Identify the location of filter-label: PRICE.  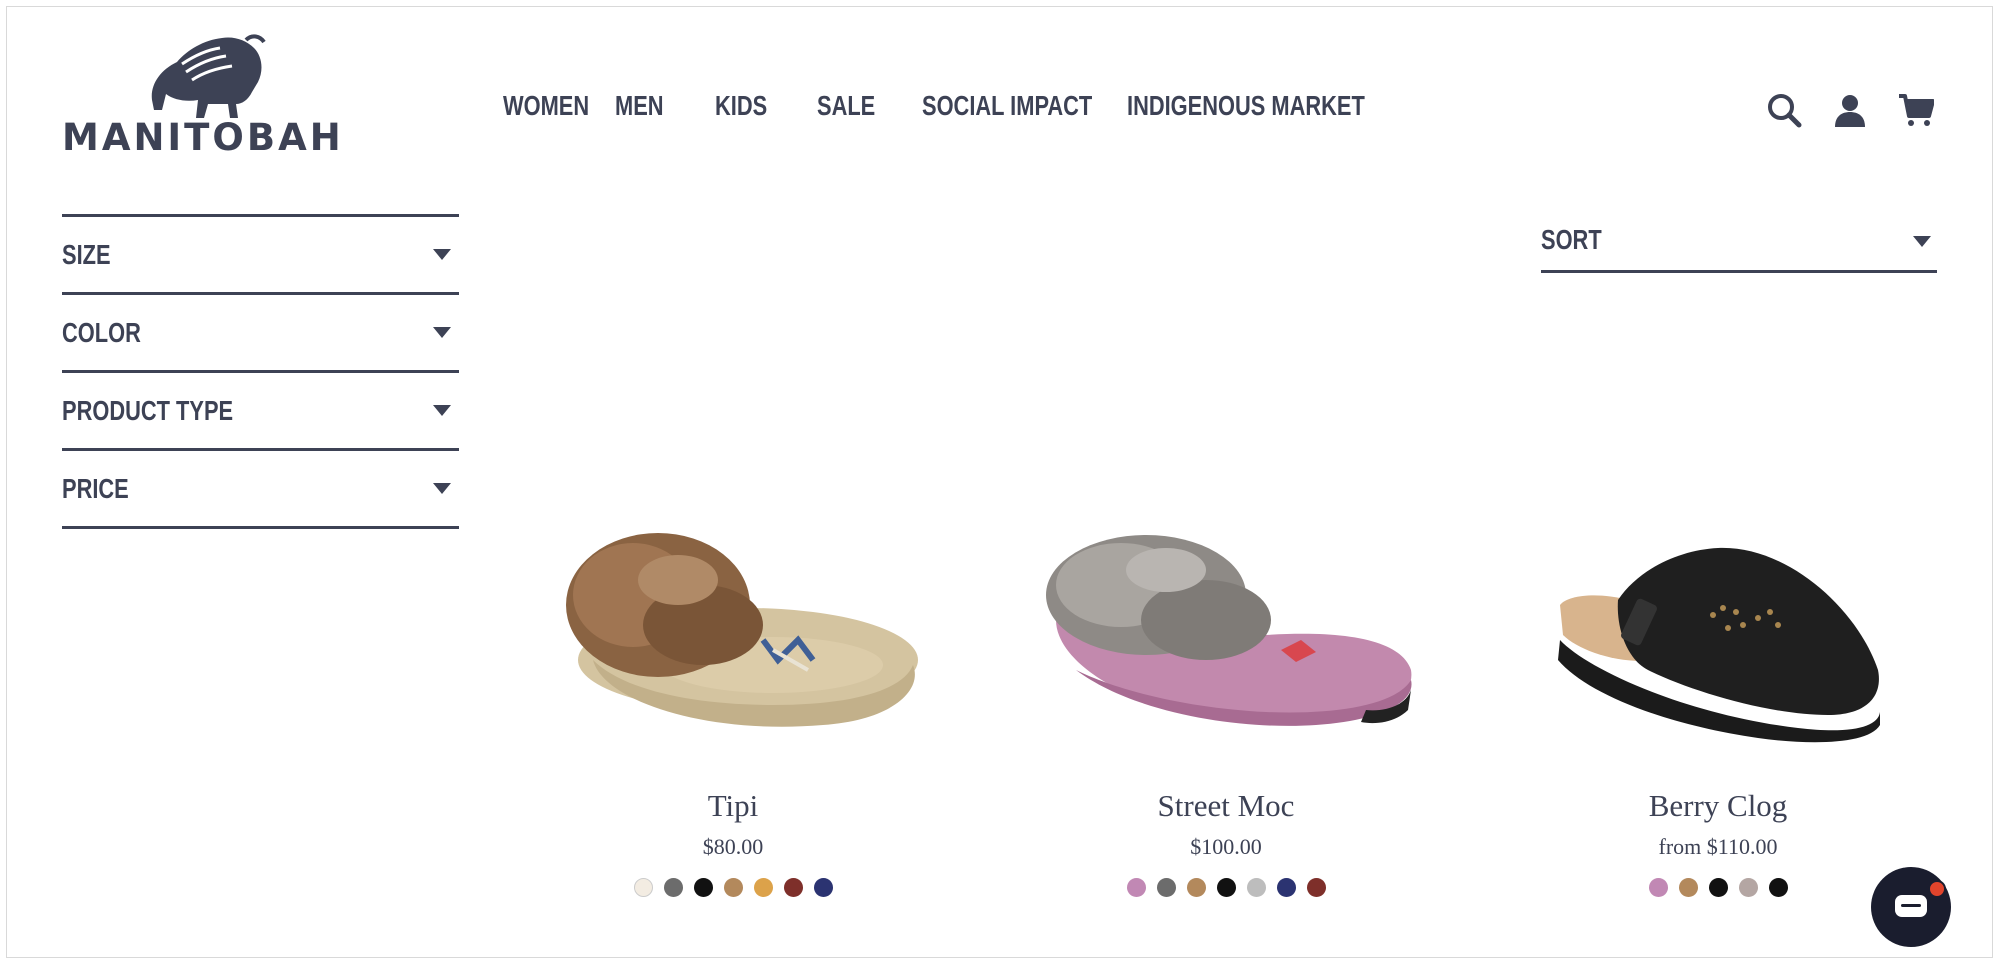
(95, 488).